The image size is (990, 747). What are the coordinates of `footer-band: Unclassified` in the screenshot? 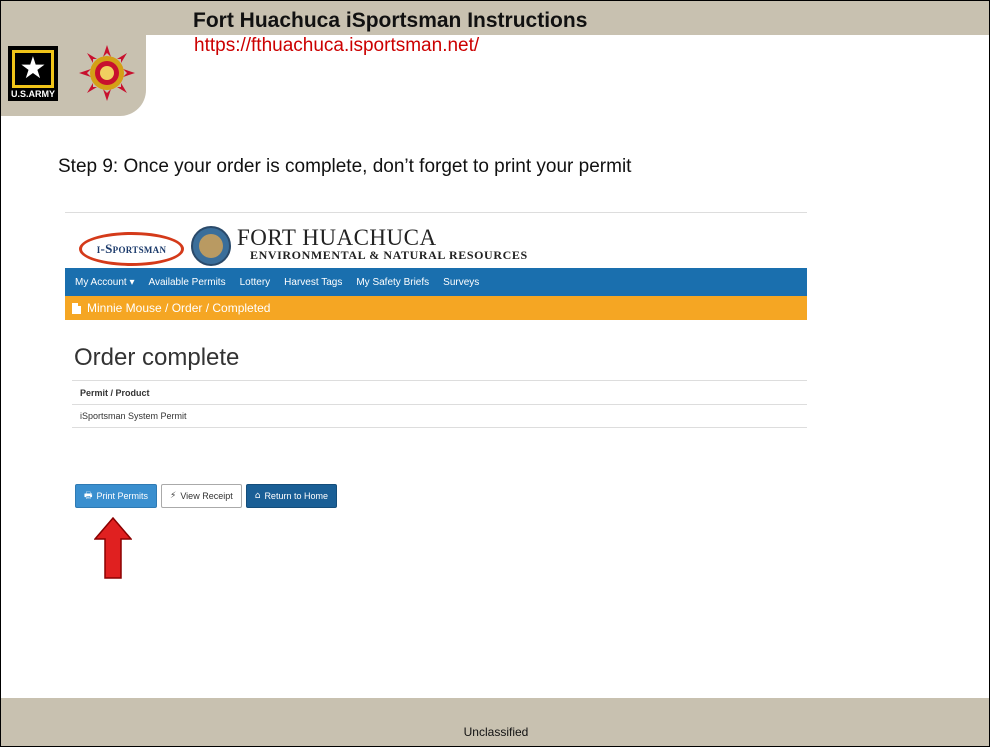 It's located at (495, 722).